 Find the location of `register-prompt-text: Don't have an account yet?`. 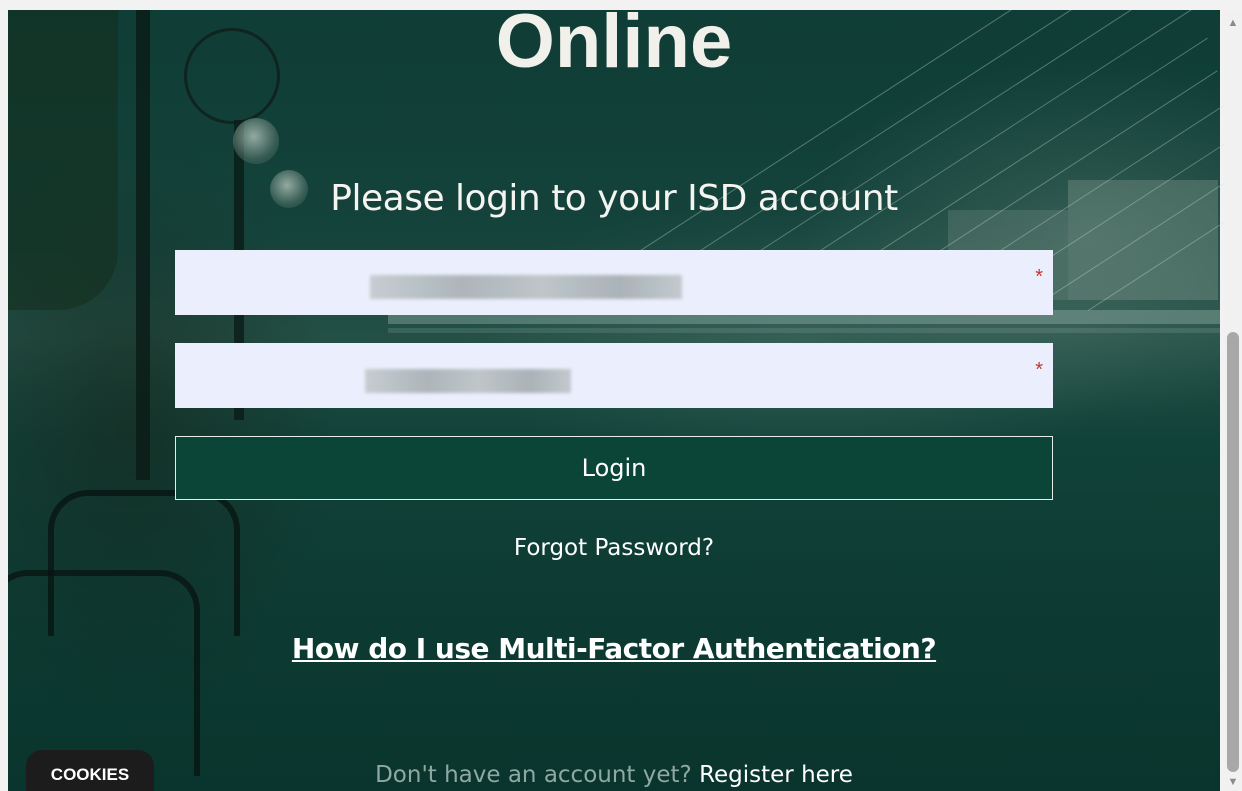

register-prompt-text: Don't have an account yet? is located at coordinates (533, 775).